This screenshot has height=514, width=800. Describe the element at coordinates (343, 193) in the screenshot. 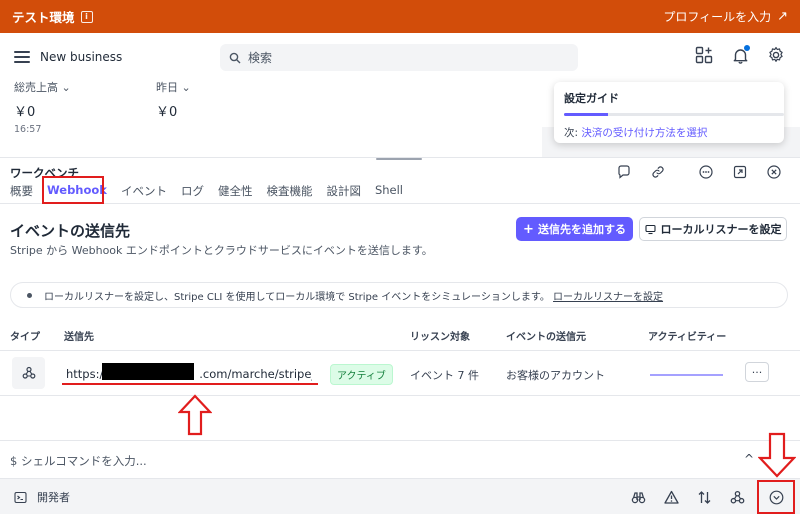

I see `tab-blueprints: 設計図` at that location.